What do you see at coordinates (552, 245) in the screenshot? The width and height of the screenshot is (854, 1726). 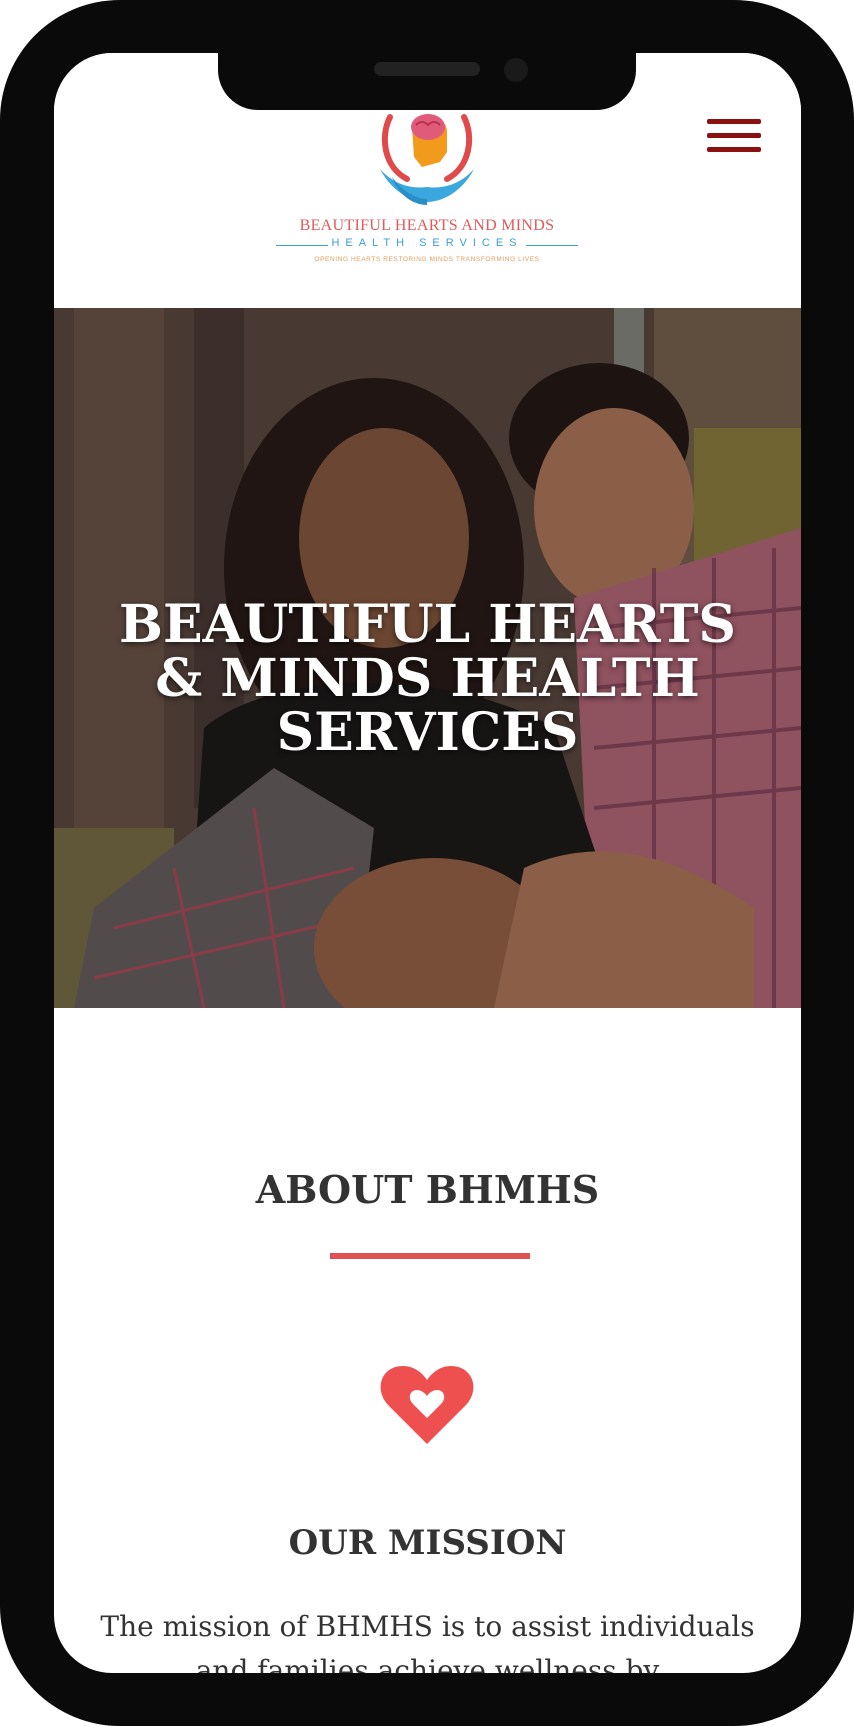 I see `logo-rule-right` at bounding box center [552, 245].